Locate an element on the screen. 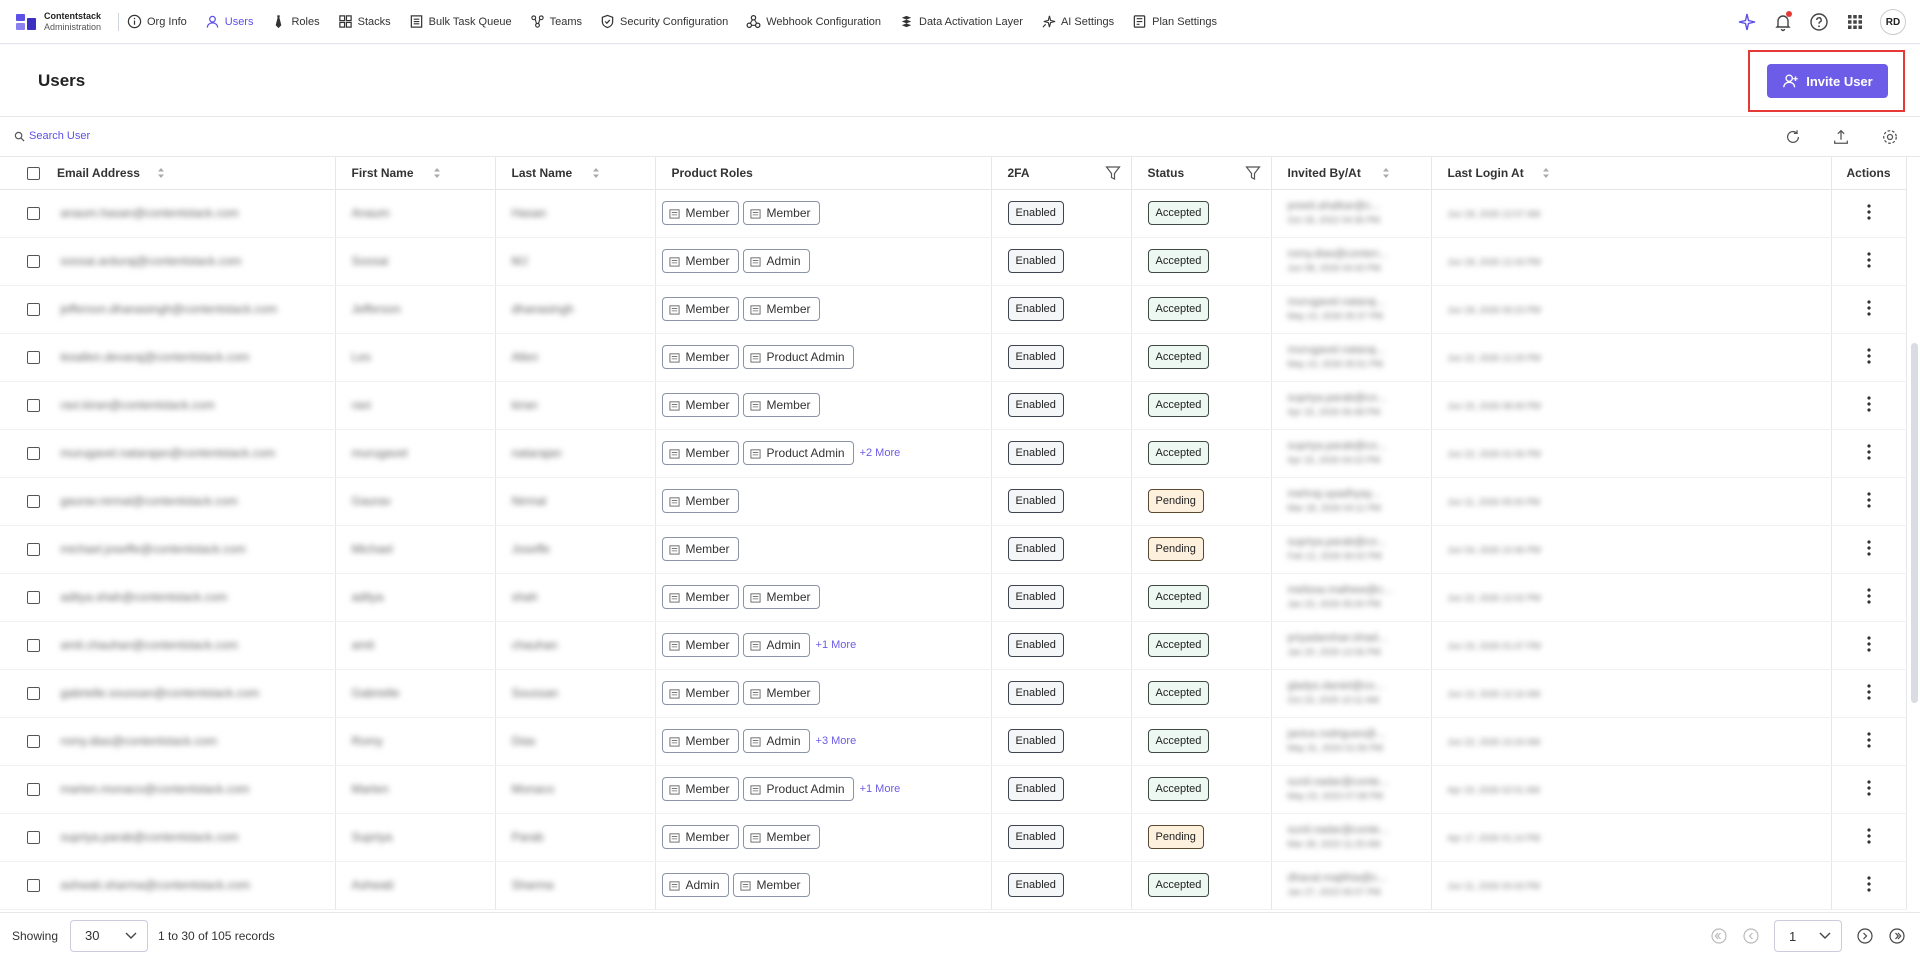  apps-grid-icon is located at coordinates (1855, 22).